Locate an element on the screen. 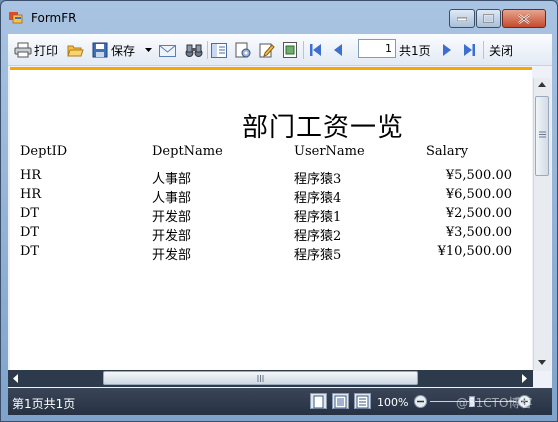 Image resolution: width=558 pixels, height=422 pixels. cell-salary: ¥5,500.00 is located at coordinates (478, 175).